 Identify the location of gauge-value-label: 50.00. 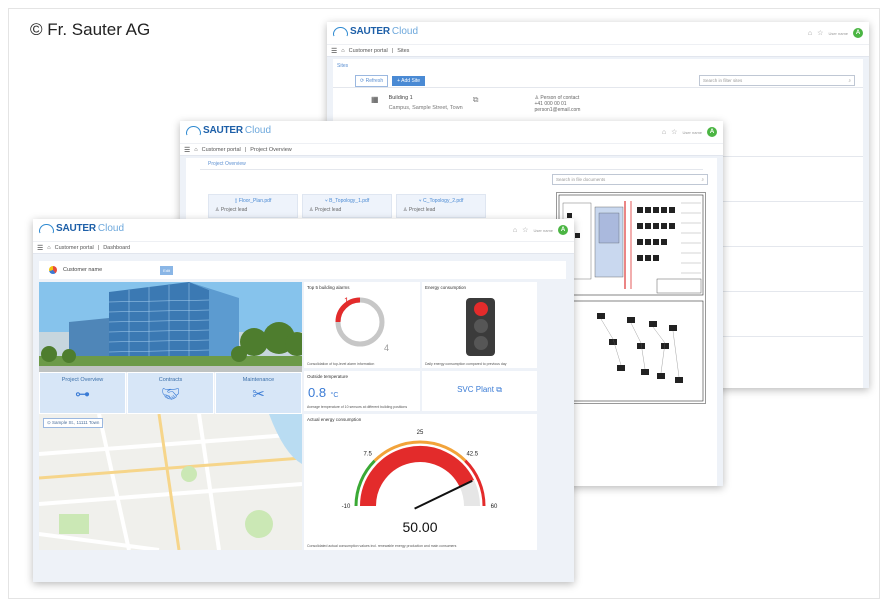
(419, 527).